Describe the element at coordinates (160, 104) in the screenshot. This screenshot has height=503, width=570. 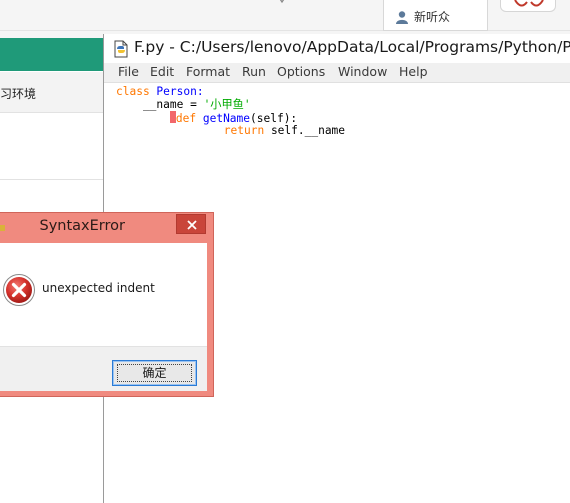
I see `attribute-assignment: __name =` at that location.